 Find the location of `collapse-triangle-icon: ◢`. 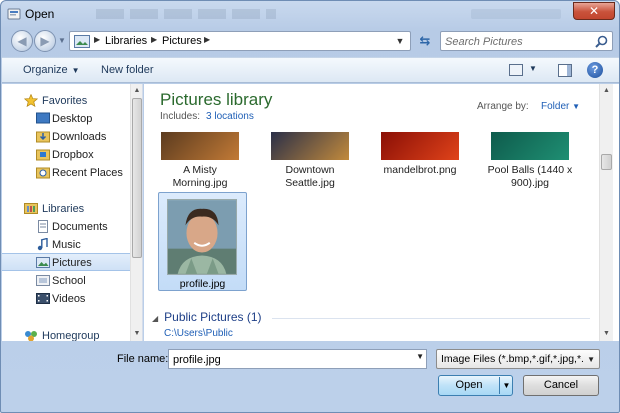

collapse-triangle-icon: ◢ is located at coordinates (155, 318).